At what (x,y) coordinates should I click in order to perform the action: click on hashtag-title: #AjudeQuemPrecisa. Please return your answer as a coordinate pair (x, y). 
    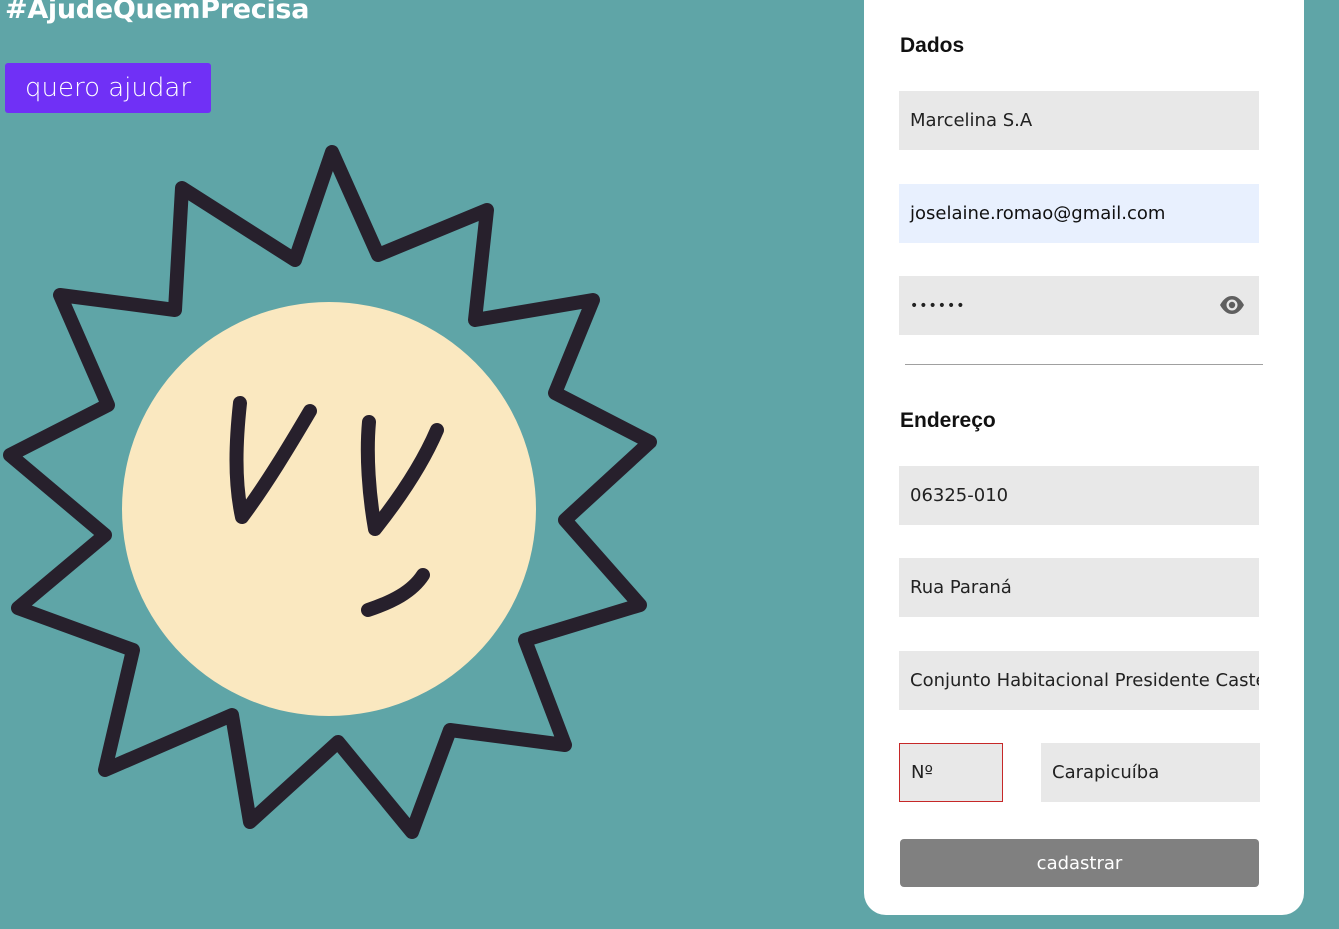
    Looking at the image, I should click on (157, 12).